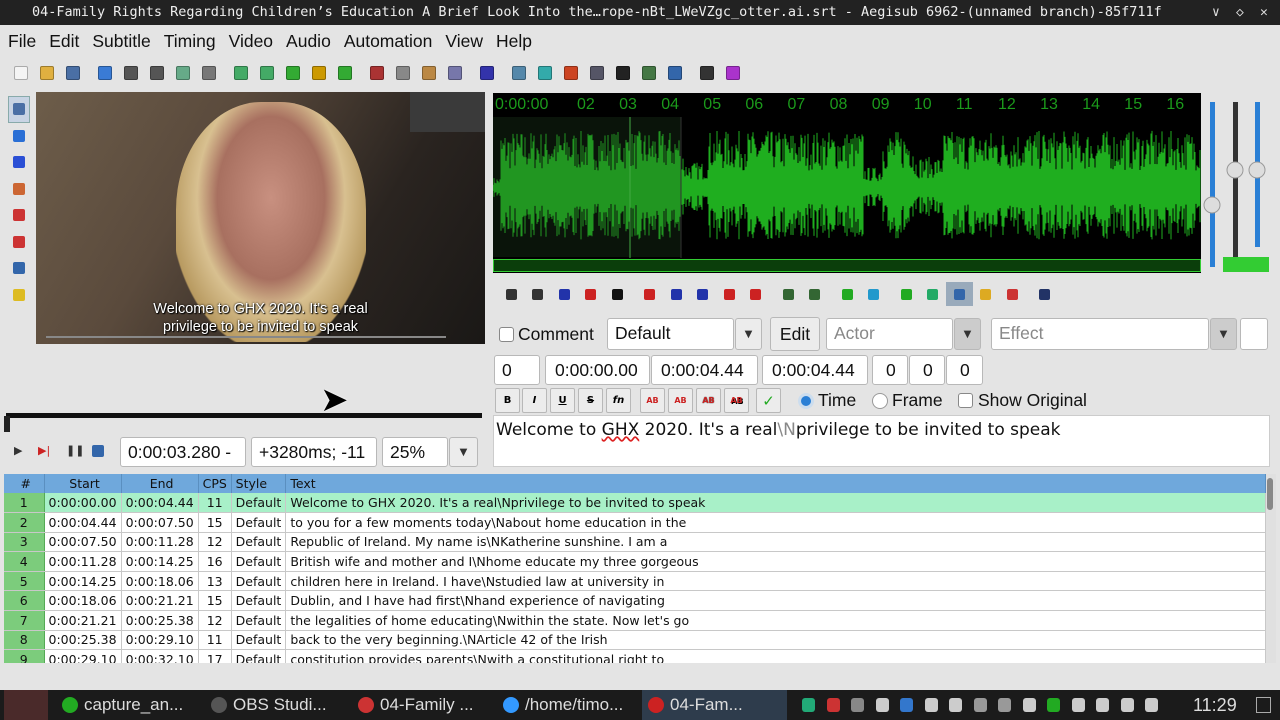 This screenshot has width=1280, height=720. What do you see at coordinates (675, 73) in the screenshot?
I see `assistant-icon` at bounding box center [675, 73].